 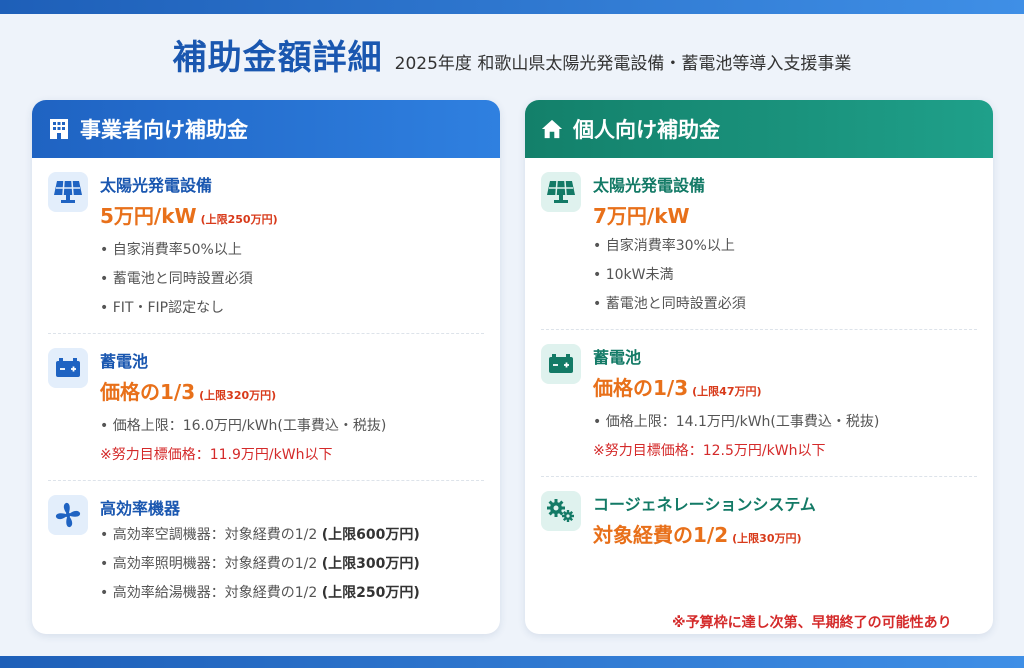 I want to click on individual-card-title: 個人向け補助金, so click(x=646, y=130).